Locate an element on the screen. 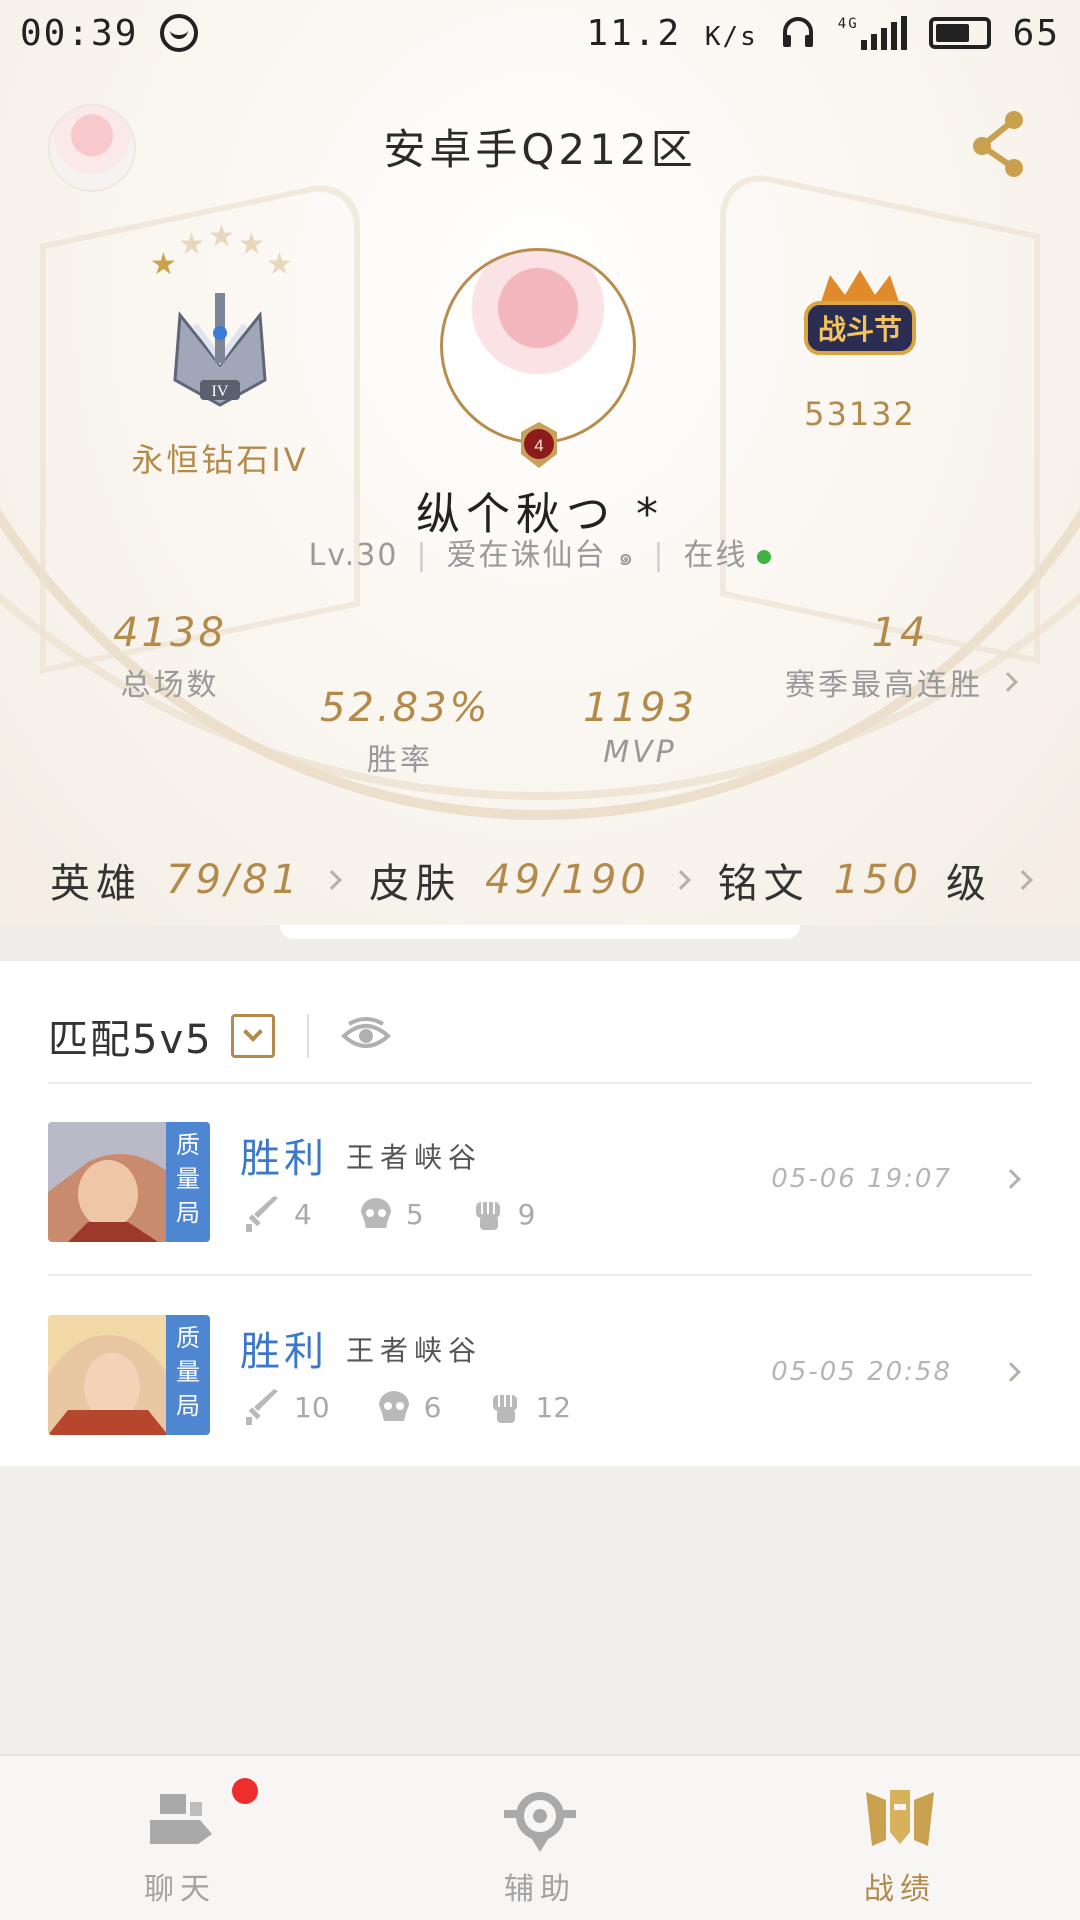 Image resolution: width=1080 pixels, height=1920 pixels. bottom-tab-bar: 聊天 辅助 战绩 is located at coordinates (540, 1837).